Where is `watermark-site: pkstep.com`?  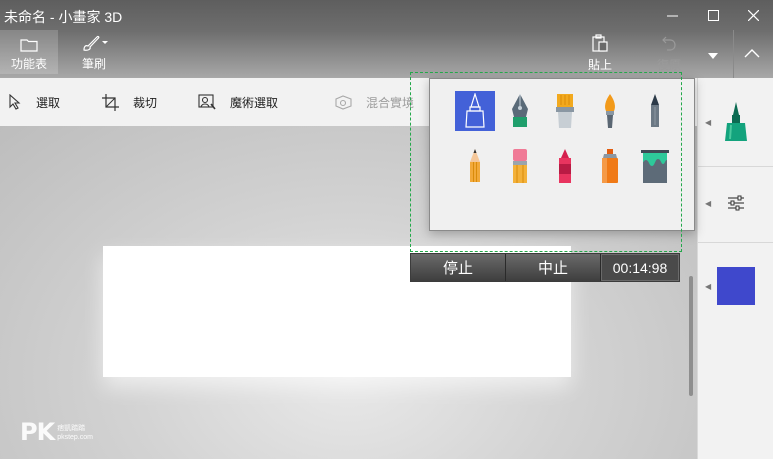
watermark-site: pkstep.com is located at coordinates (75, 437).